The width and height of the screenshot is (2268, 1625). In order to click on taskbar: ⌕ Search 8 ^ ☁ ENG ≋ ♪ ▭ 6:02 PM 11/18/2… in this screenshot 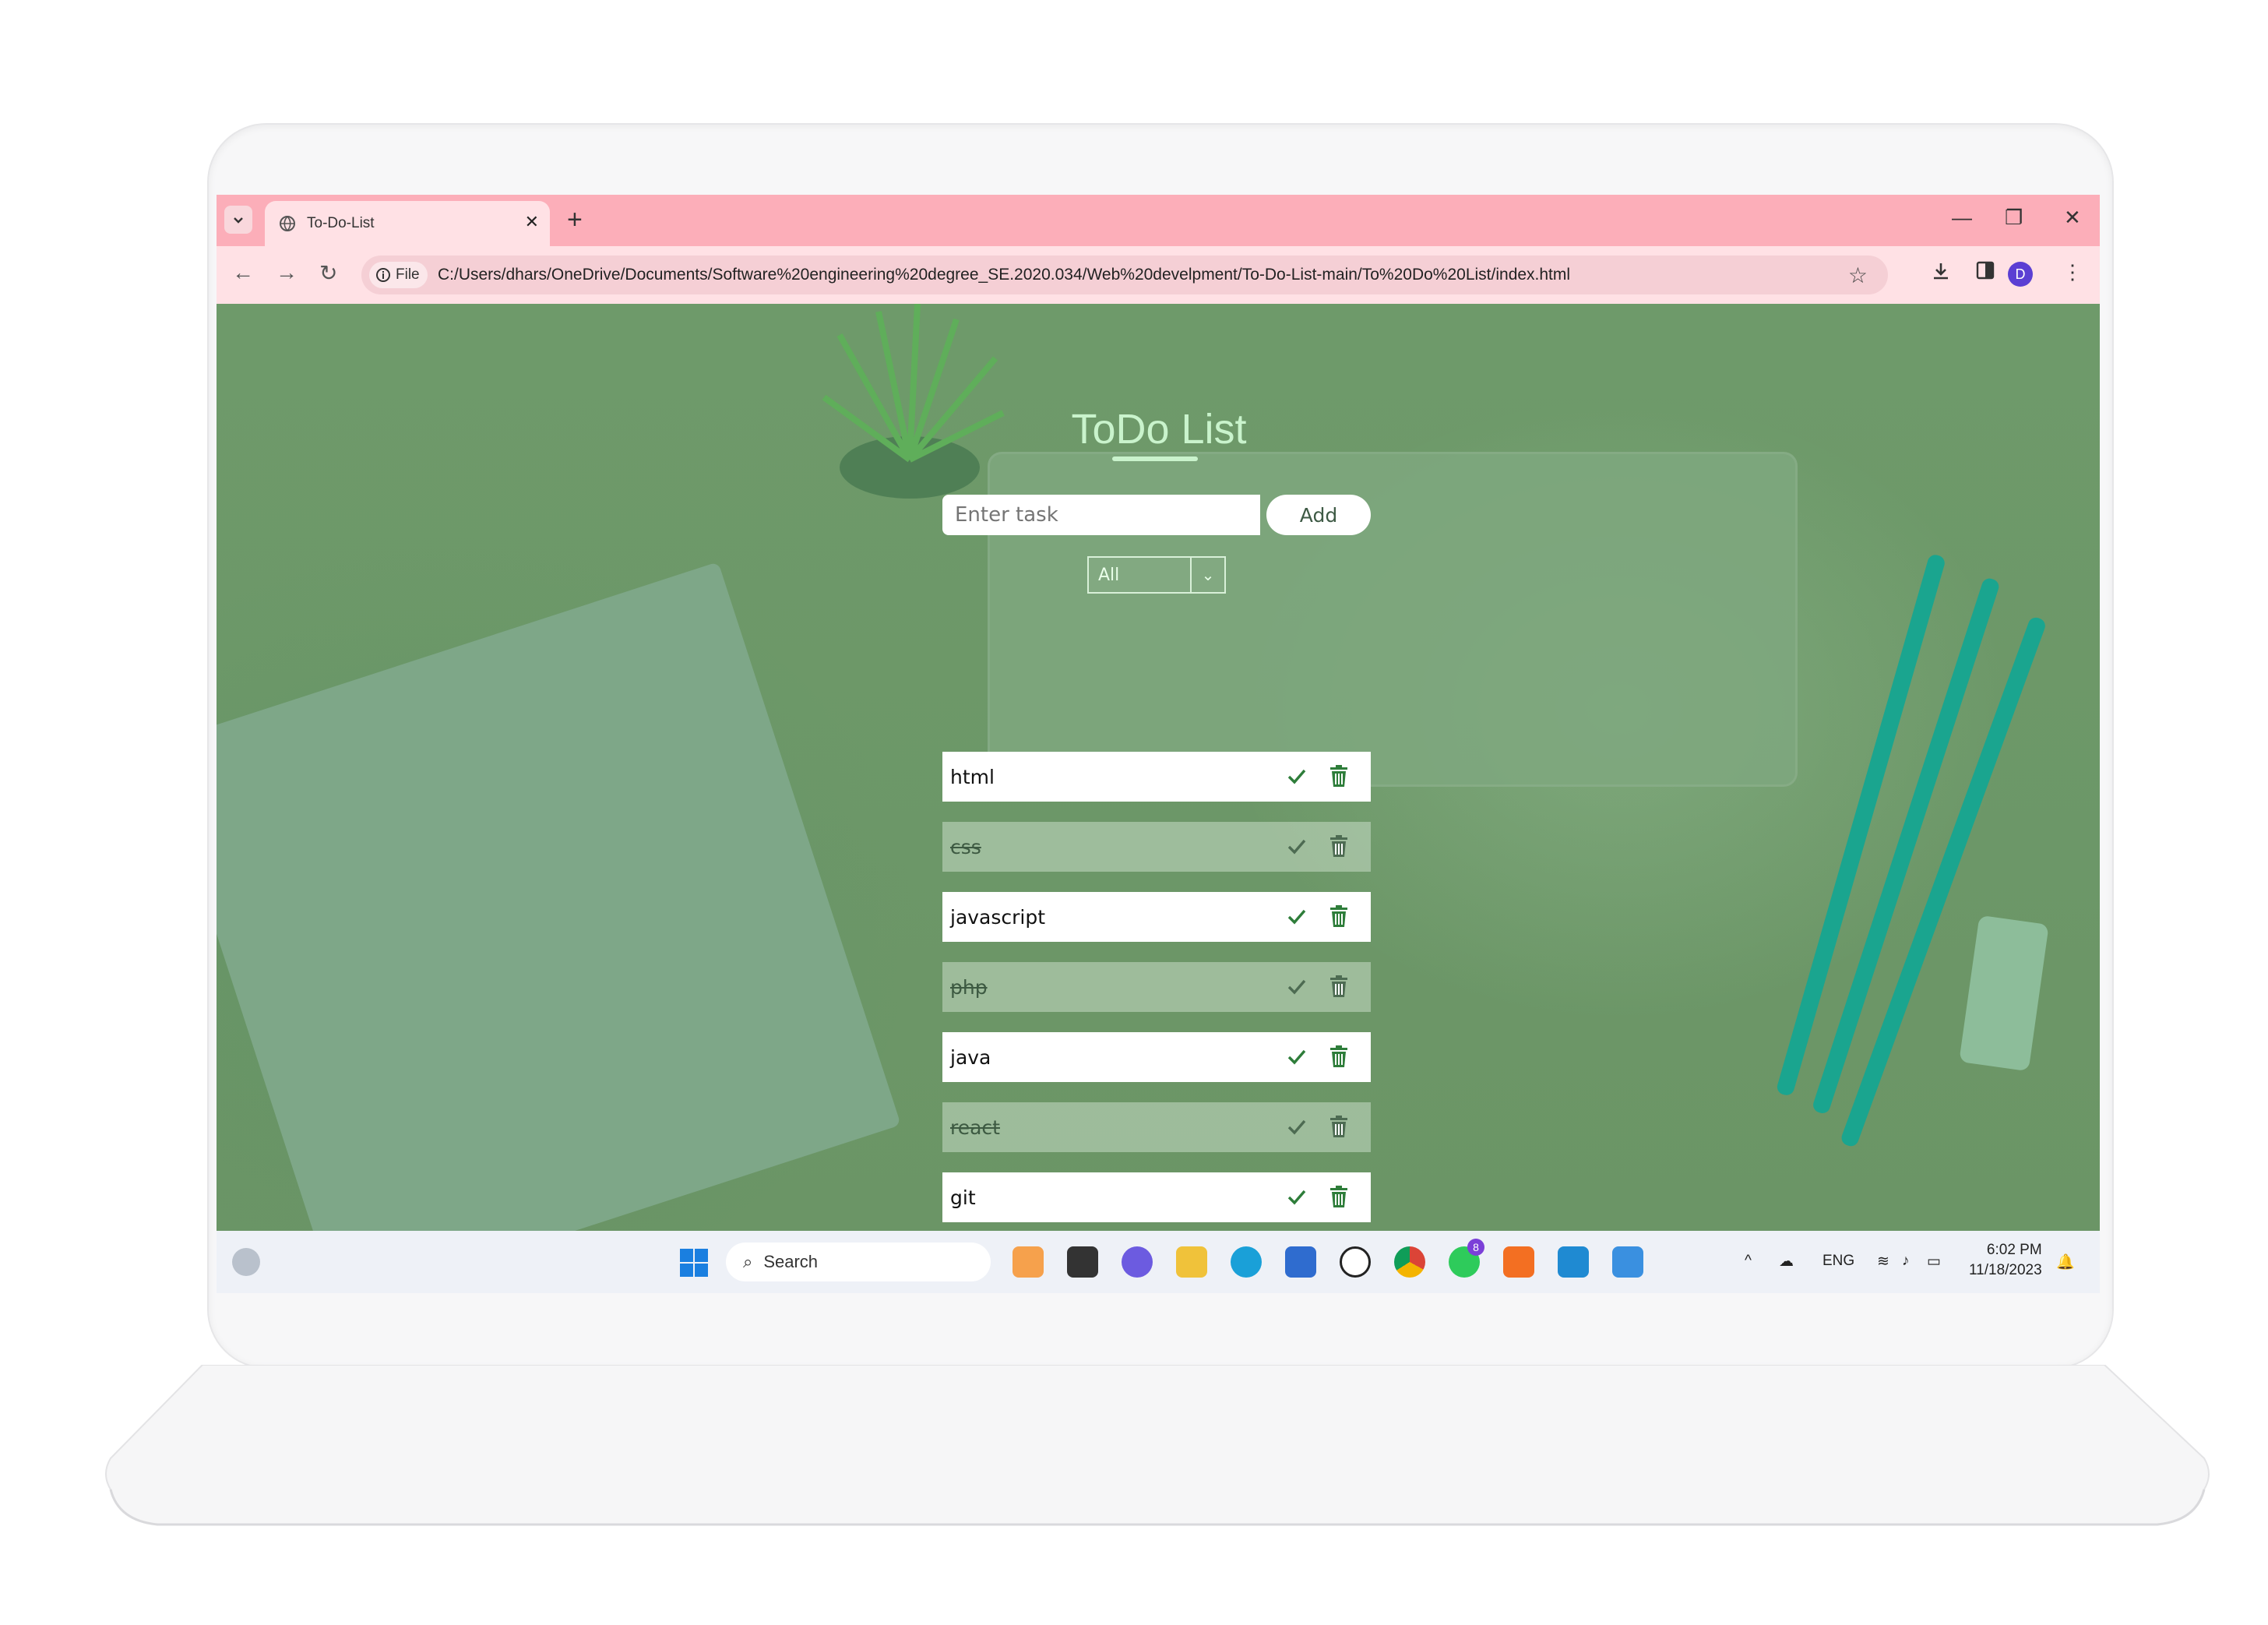, I will do `click(1158, 1262)`.